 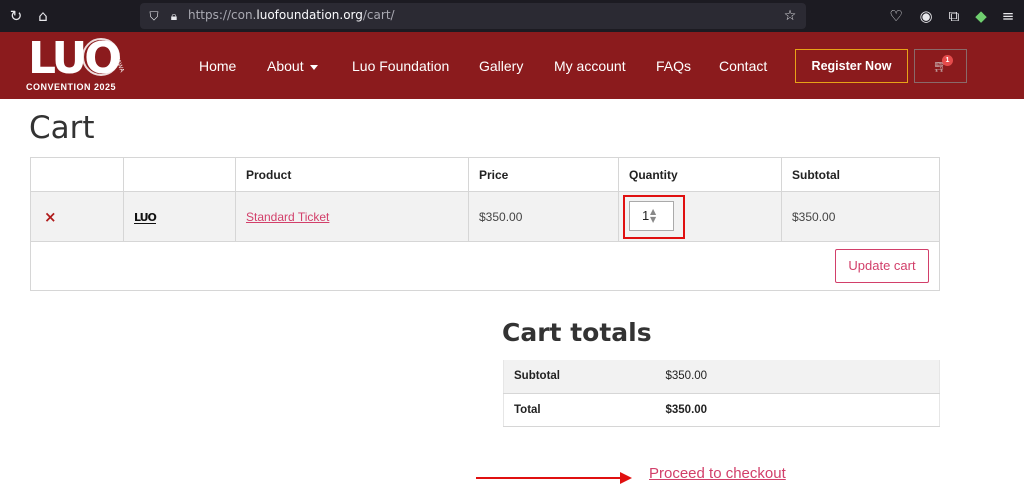 I want to click on totals-subtotal-label: Subtotal, so click(x=579, y=377).